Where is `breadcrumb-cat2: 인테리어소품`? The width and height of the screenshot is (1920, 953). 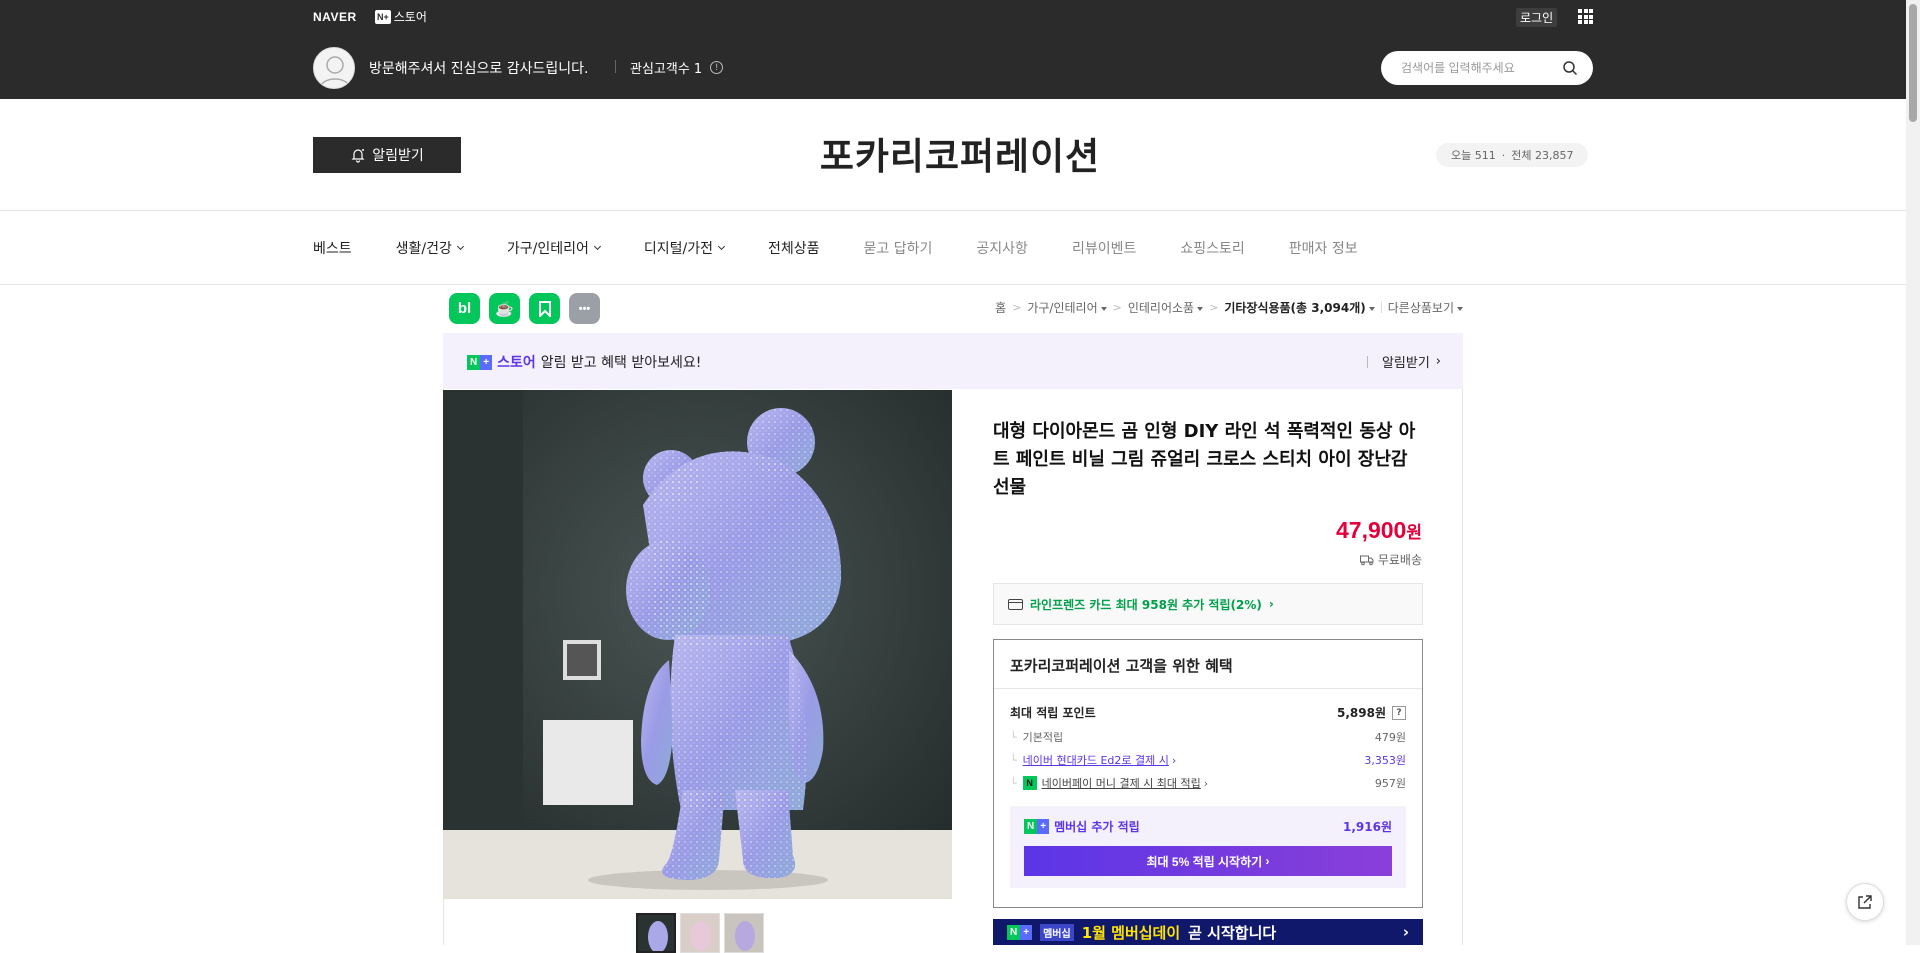 breadcrumb-cat2: 인테리어소품 is located at coordinates (1166, 307).